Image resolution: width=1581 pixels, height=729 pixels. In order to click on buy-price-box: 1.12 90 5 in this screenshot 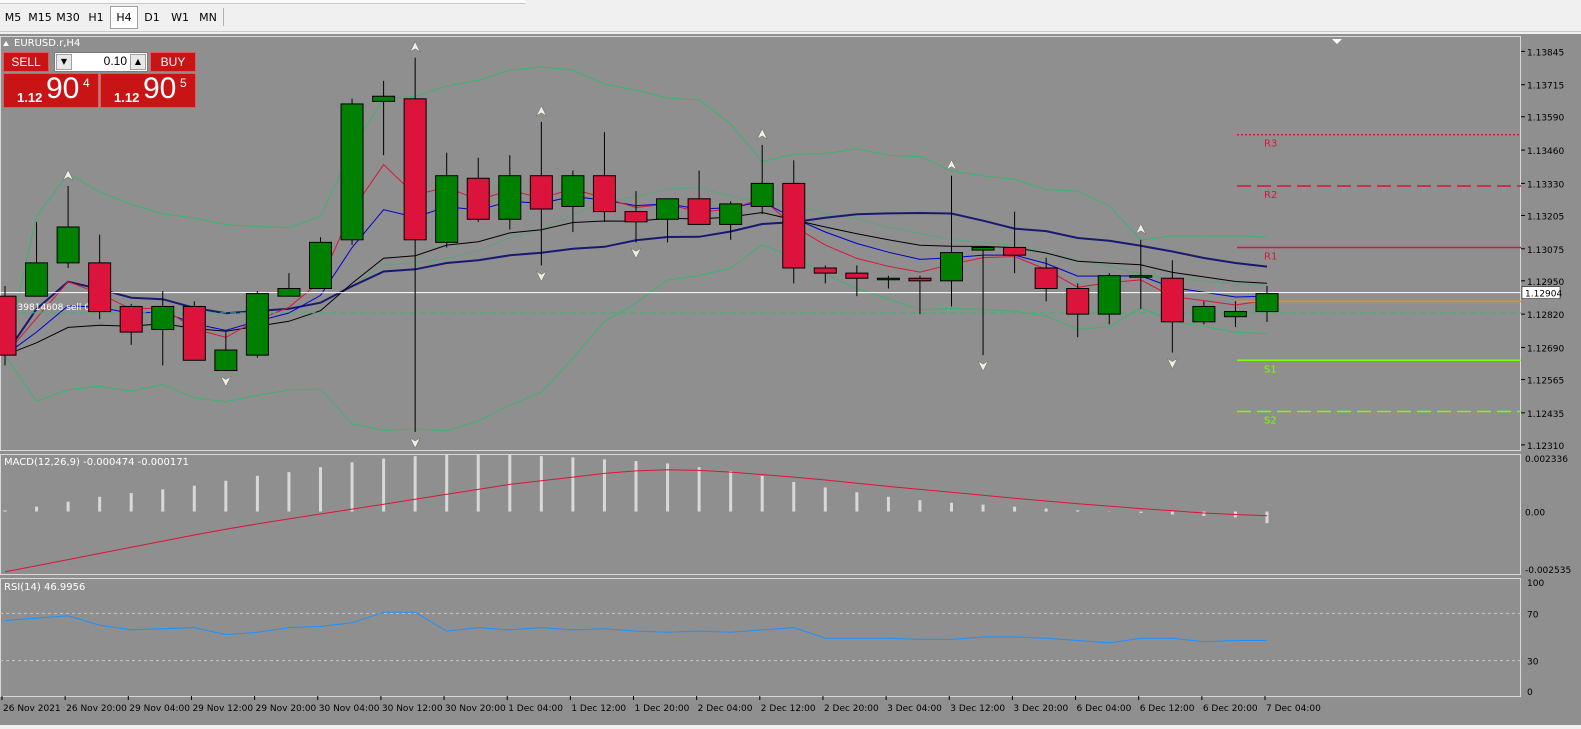, I will do `click(148, 90)`.